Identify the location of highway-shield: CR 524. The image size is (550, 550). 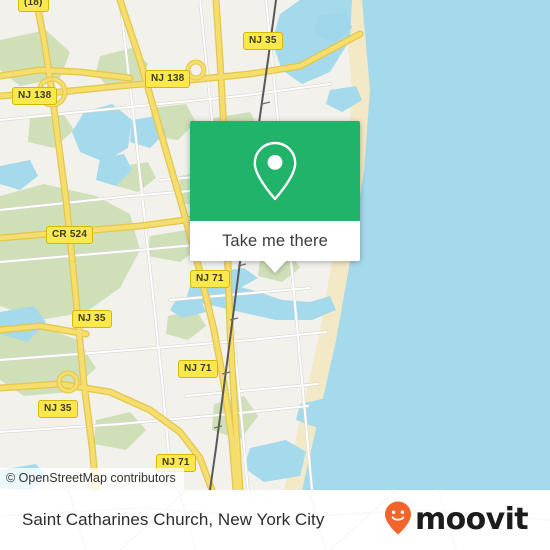
(70, 235).